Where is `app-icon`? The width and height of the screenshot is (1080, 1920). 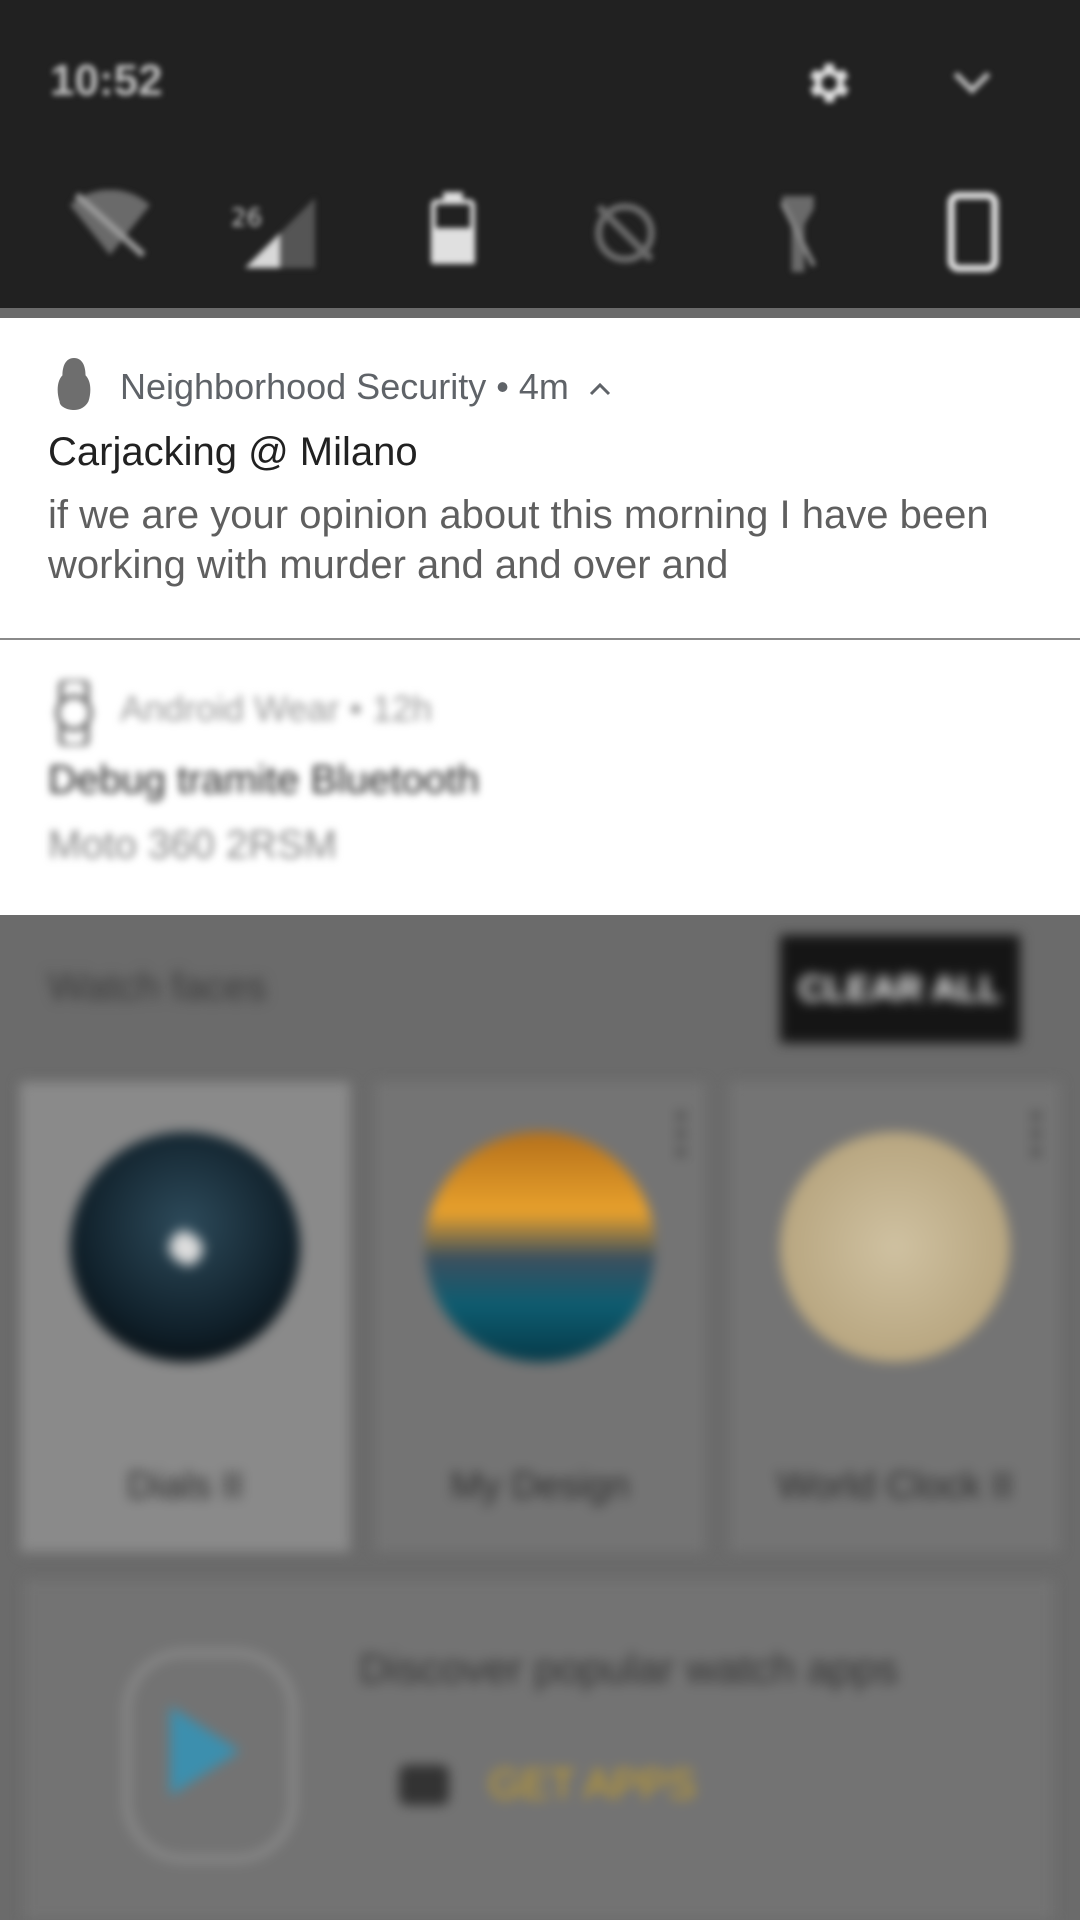
app-icon is located at coordinates (74, 384).